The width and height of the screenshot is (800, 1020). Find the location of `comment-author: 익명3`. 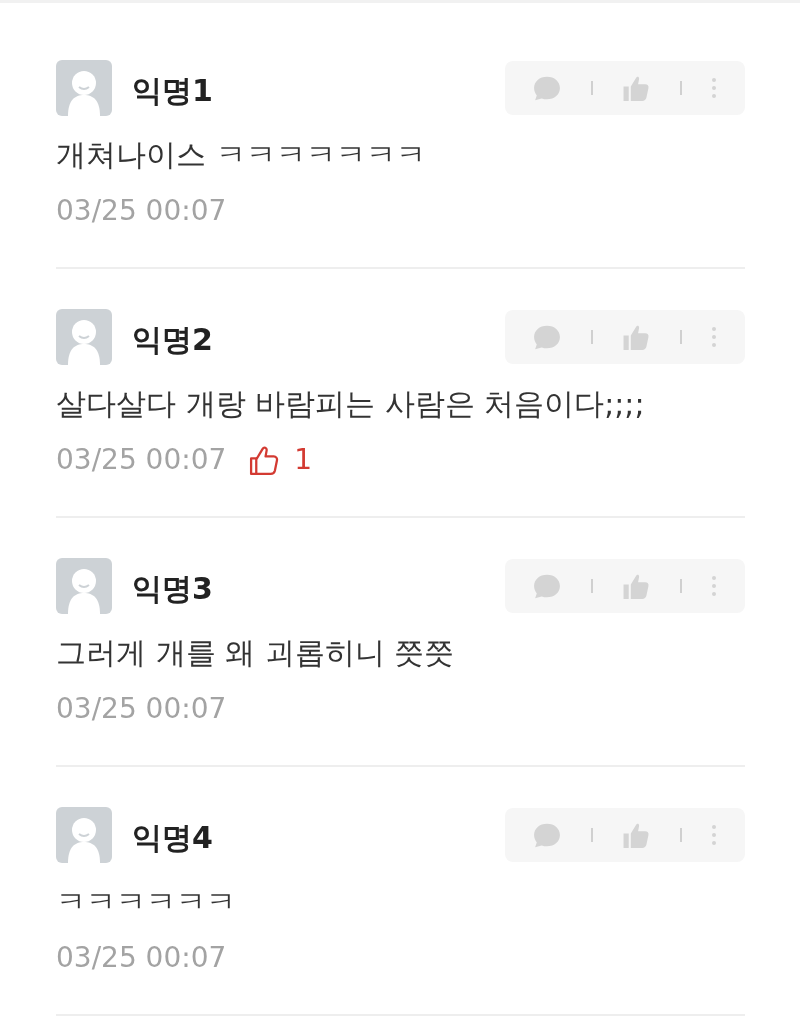

comment-author: 익명3 is located at coordinates (172, 589).